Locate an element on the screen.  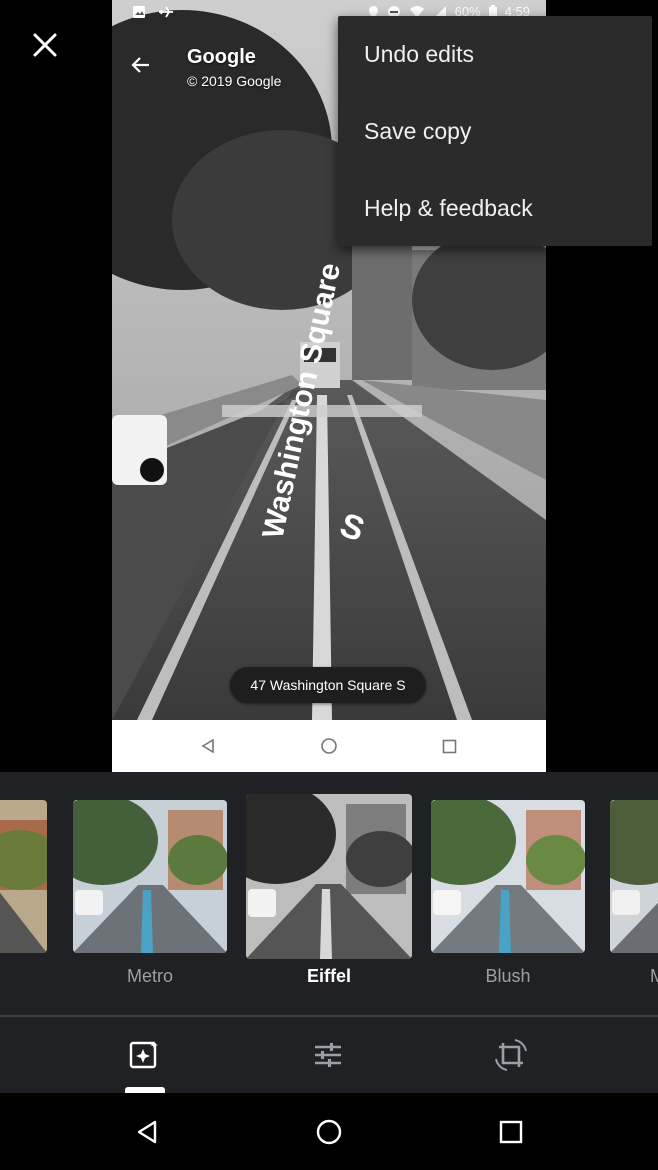
nav-recents-button is located at coordinates (511, 1132).